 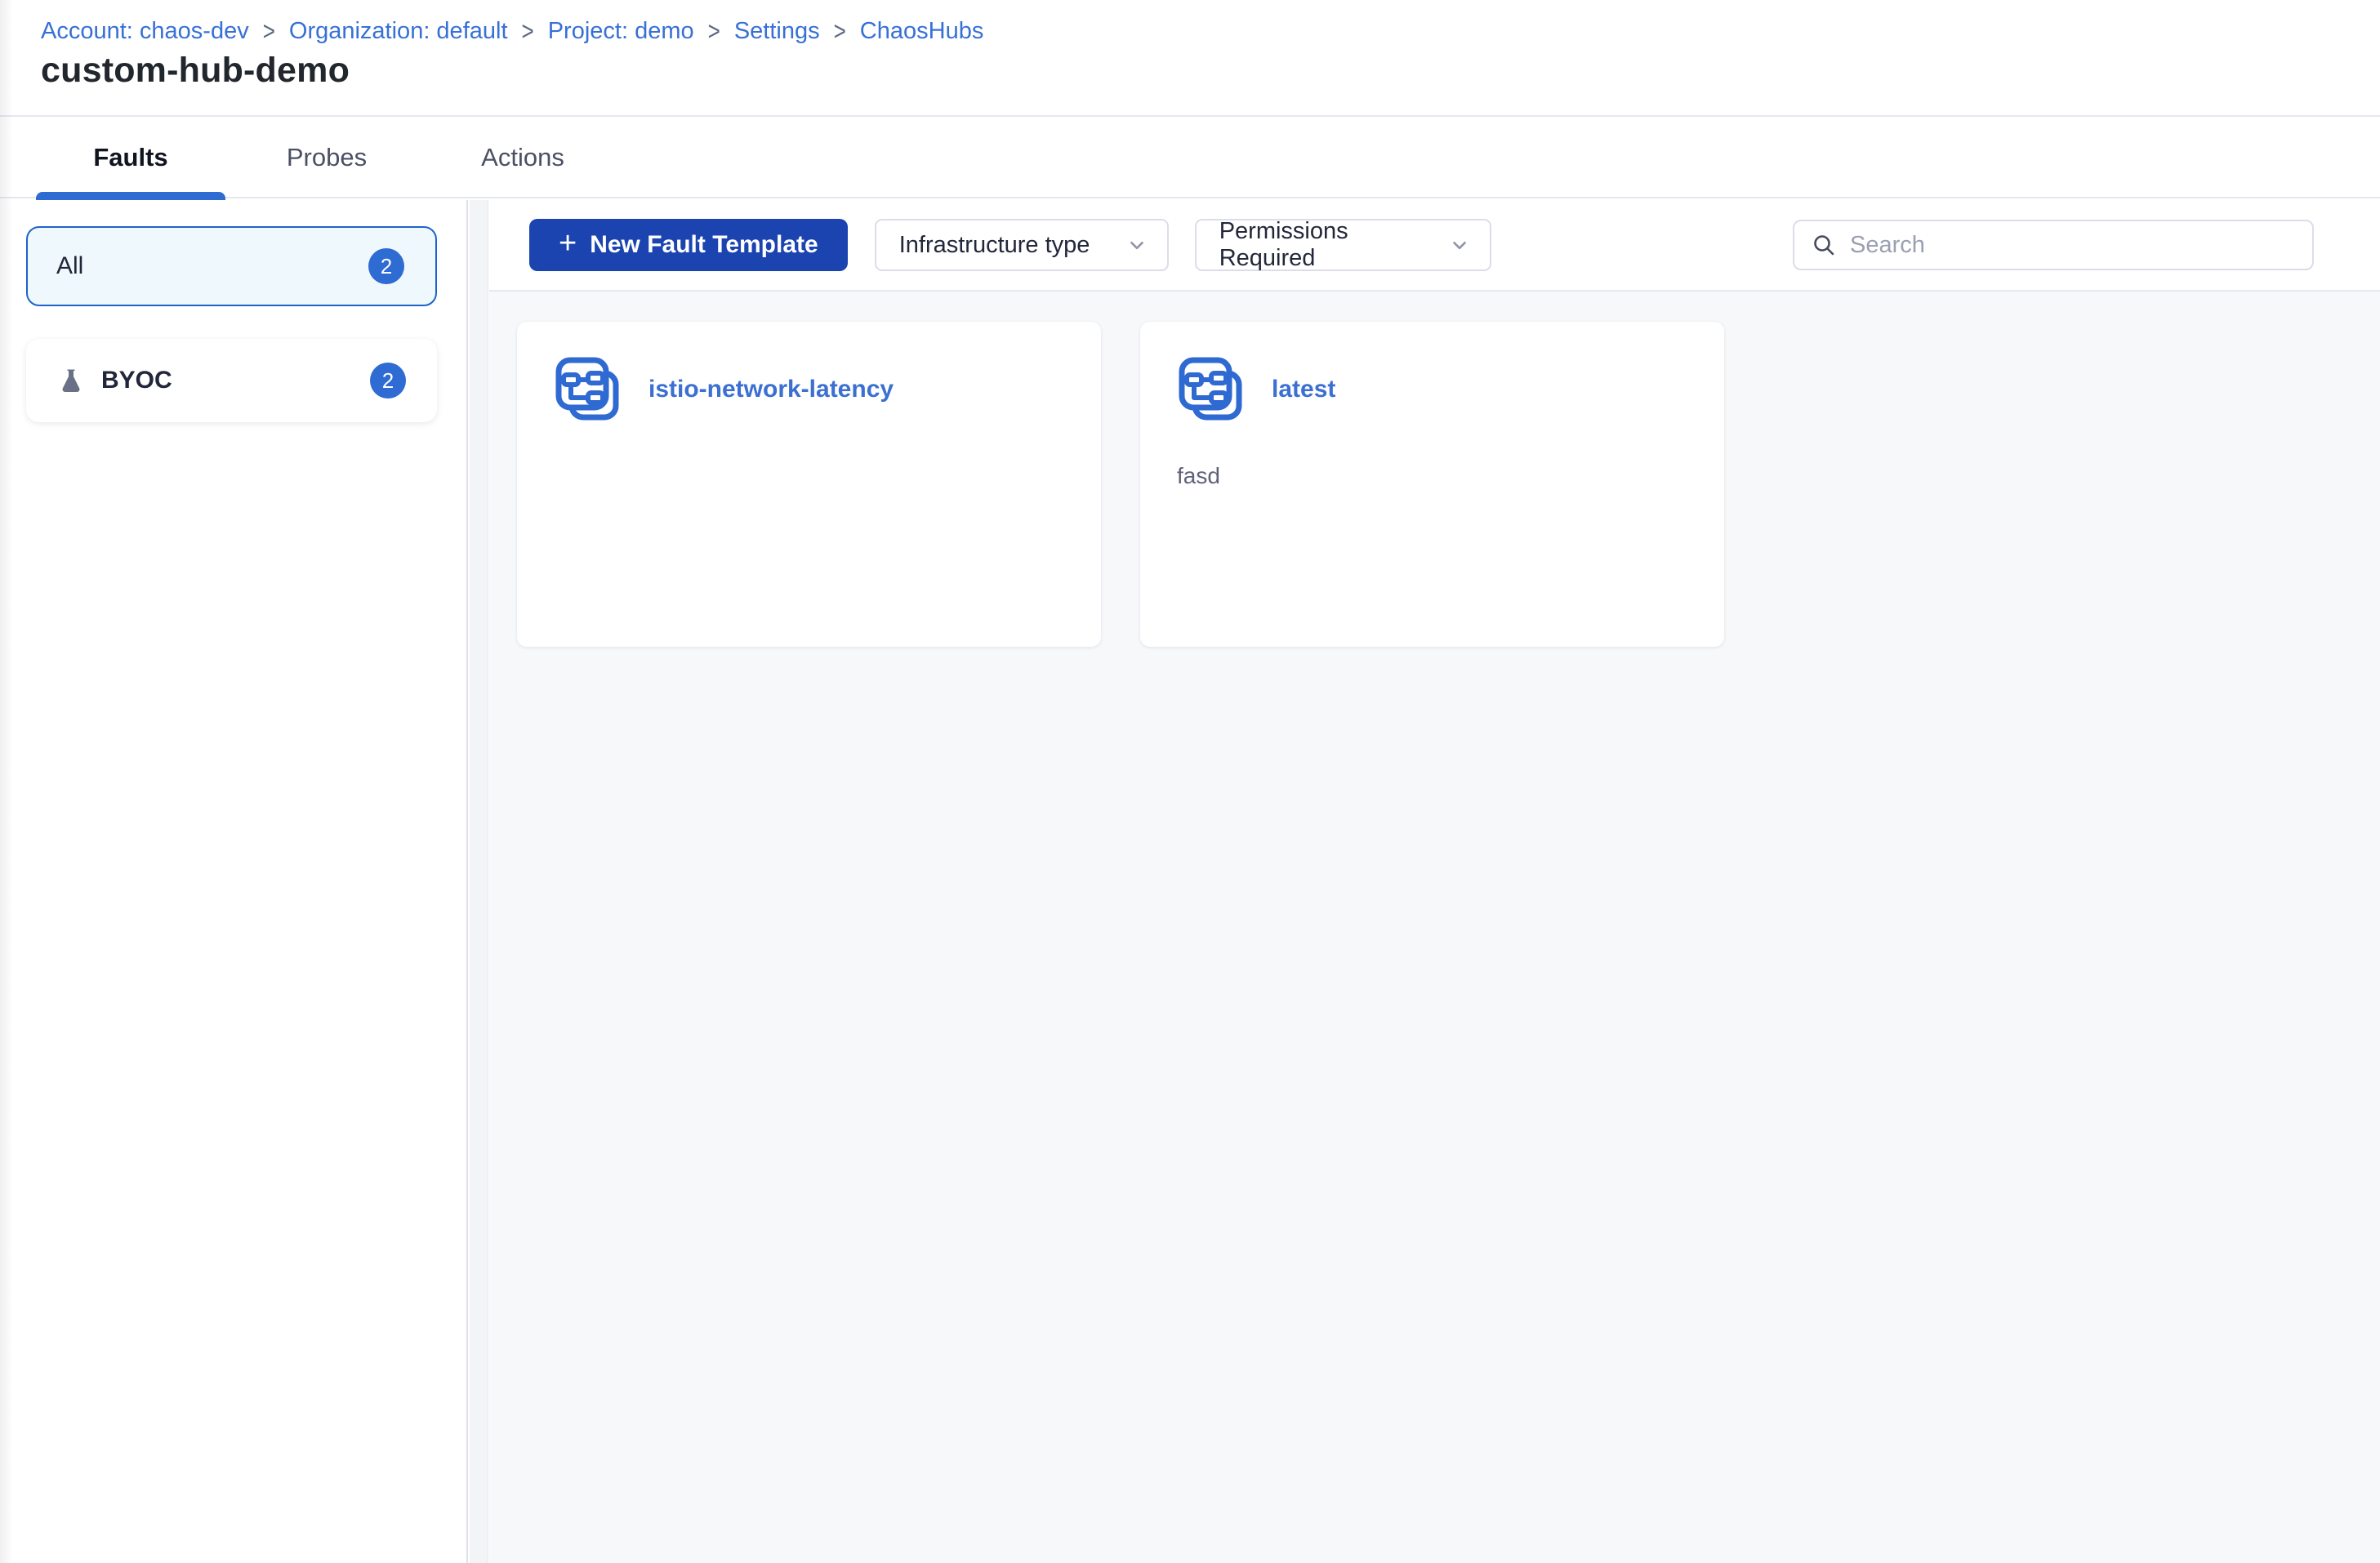 What do you see at coordinates (621, 31) in the screenshot?
I see `breadcrumb-project: Project: demo` at bounding box center [621, 31].